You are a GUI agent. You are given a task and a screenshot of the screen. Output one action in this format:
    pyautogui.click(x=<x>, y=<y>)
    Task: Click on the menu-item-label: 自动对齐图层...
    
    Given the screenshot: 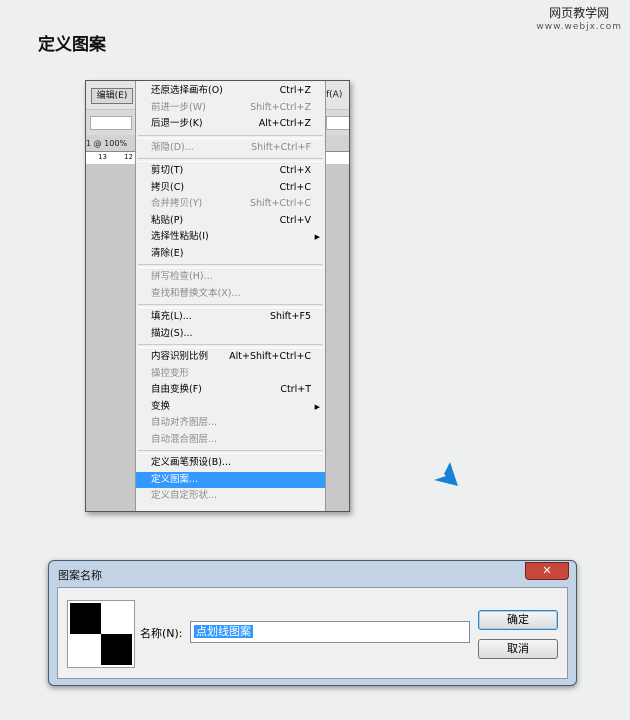 What is the action you would take?
    pyautogui.click(x=184, y=422)
    